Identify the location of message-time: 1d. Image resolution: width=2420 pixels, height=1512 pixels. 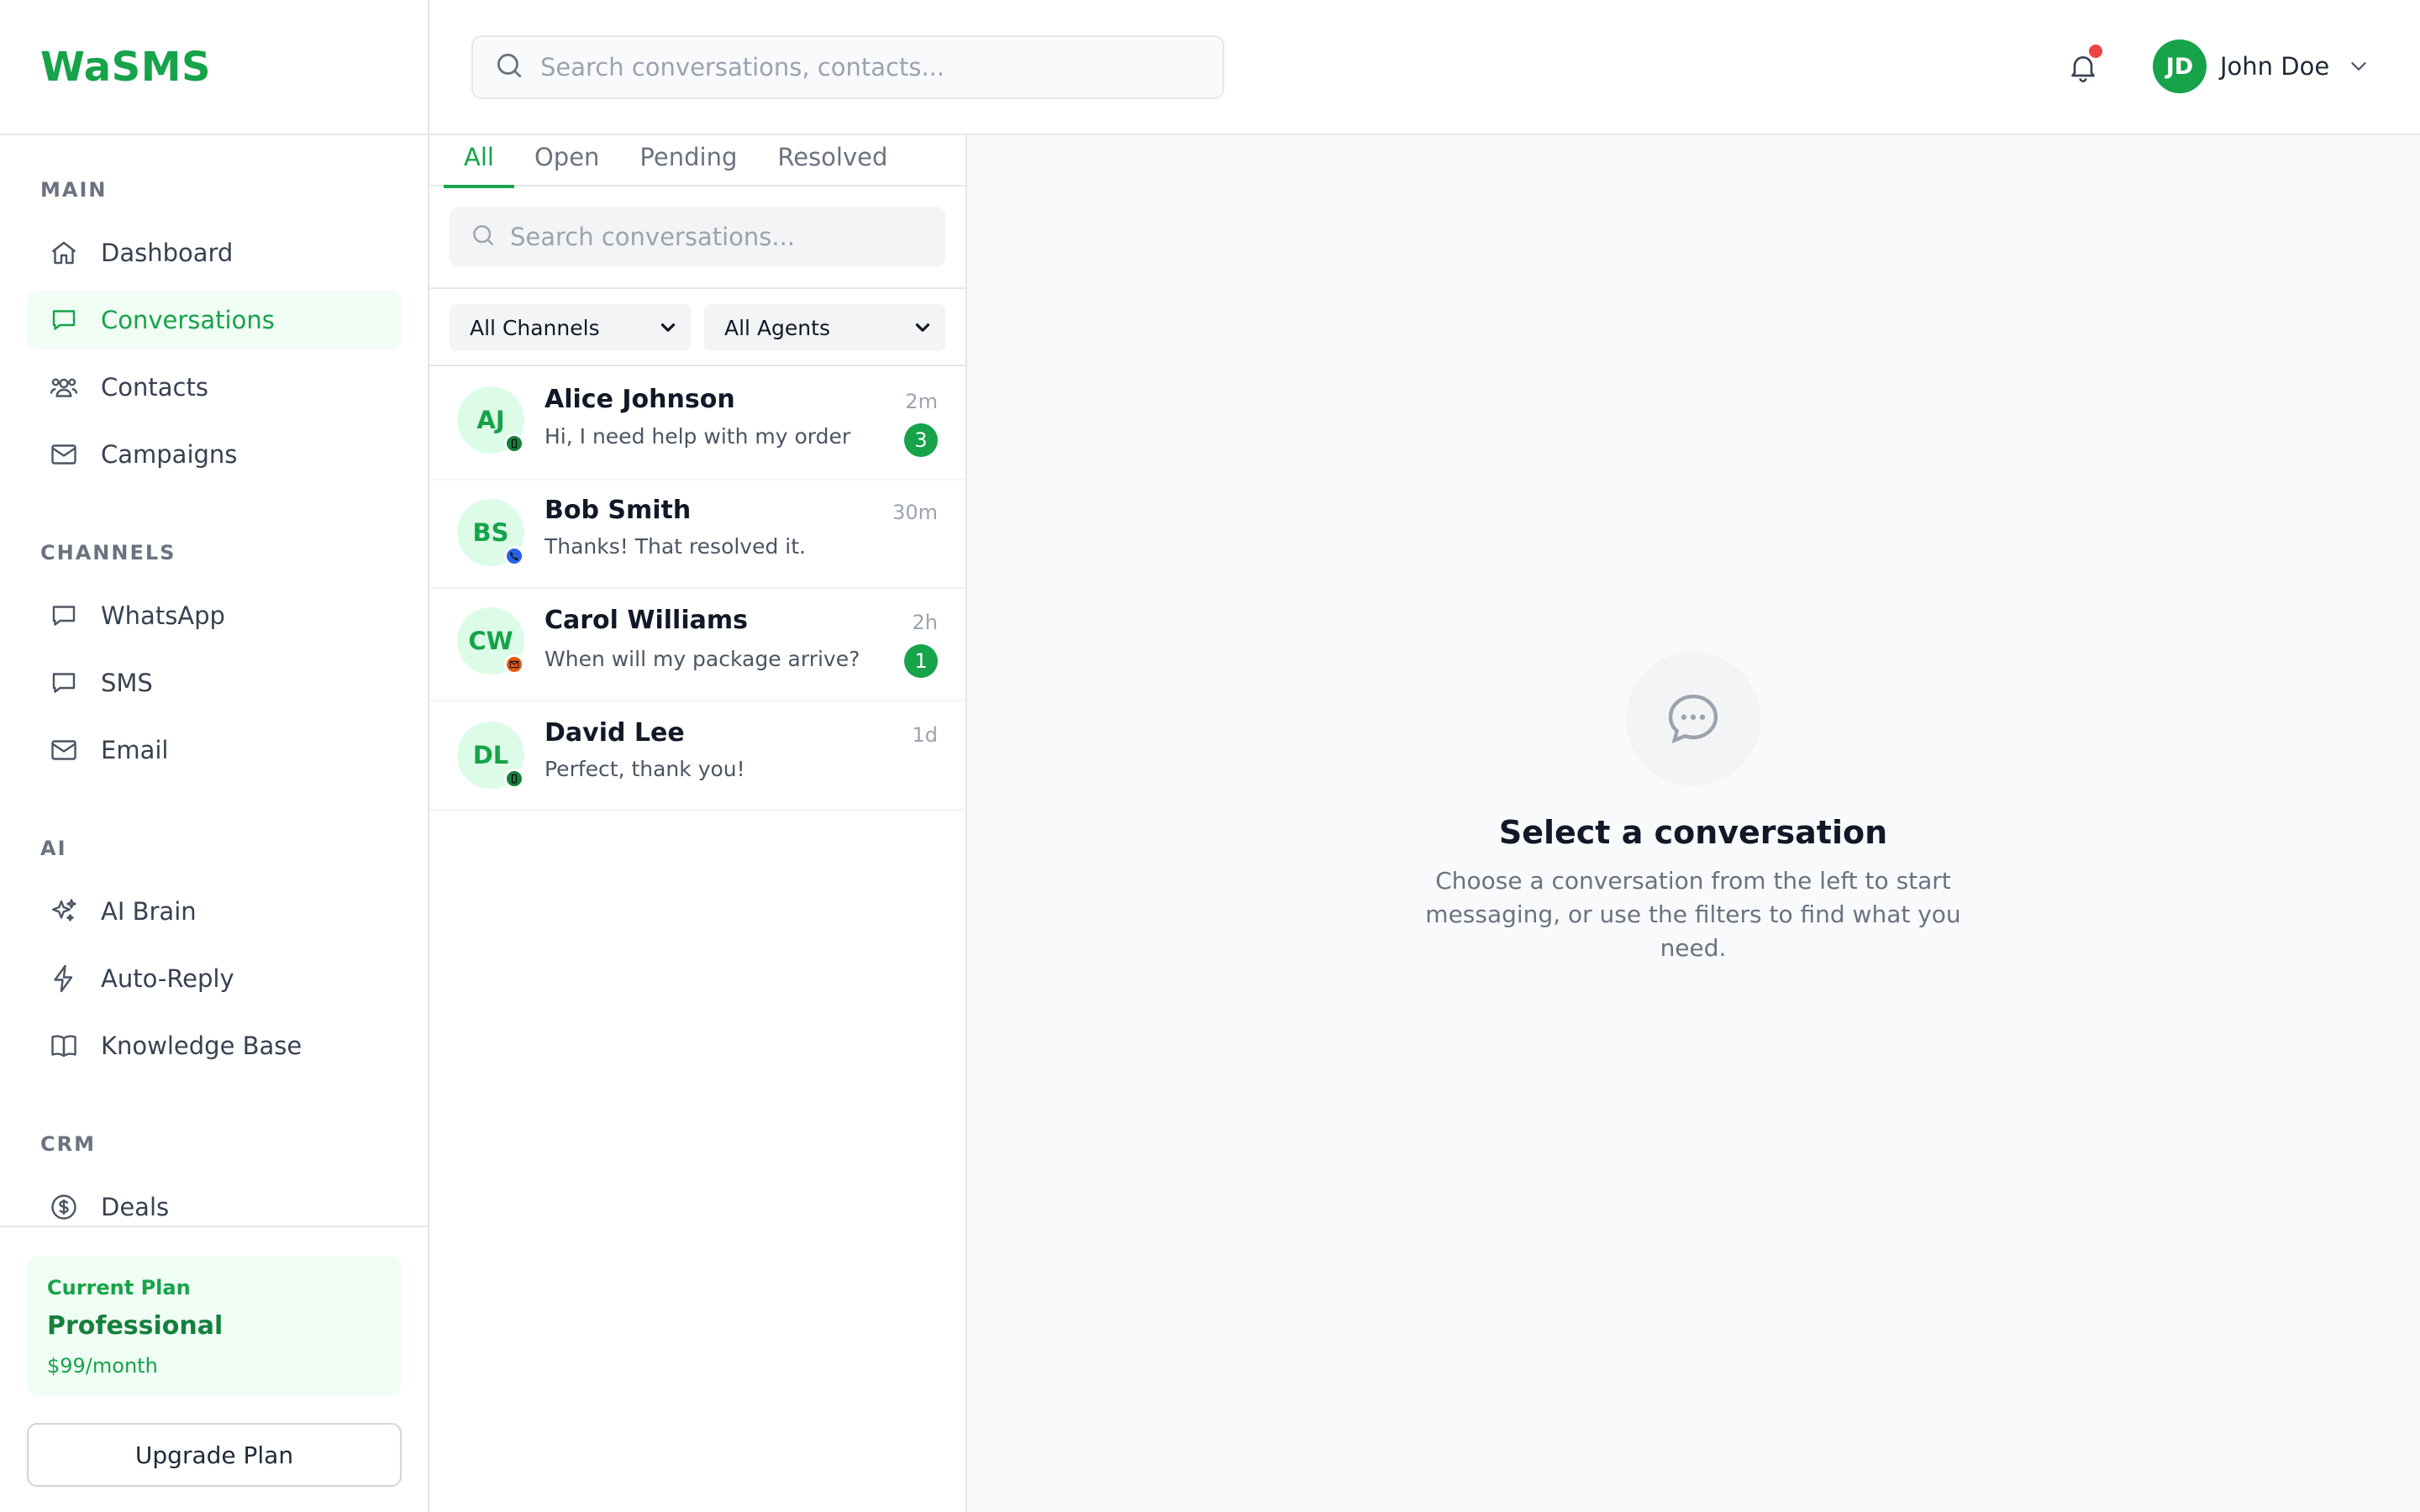
(925, 735).